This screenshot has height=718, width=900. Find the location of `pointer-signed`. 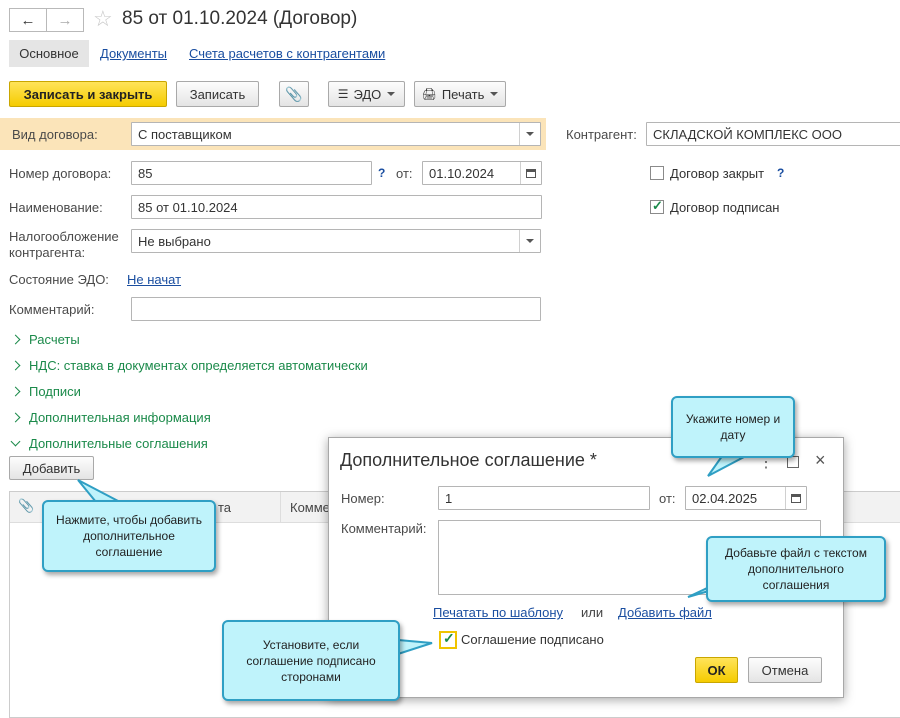

pointer-signed is located at coordinates (415, 647).